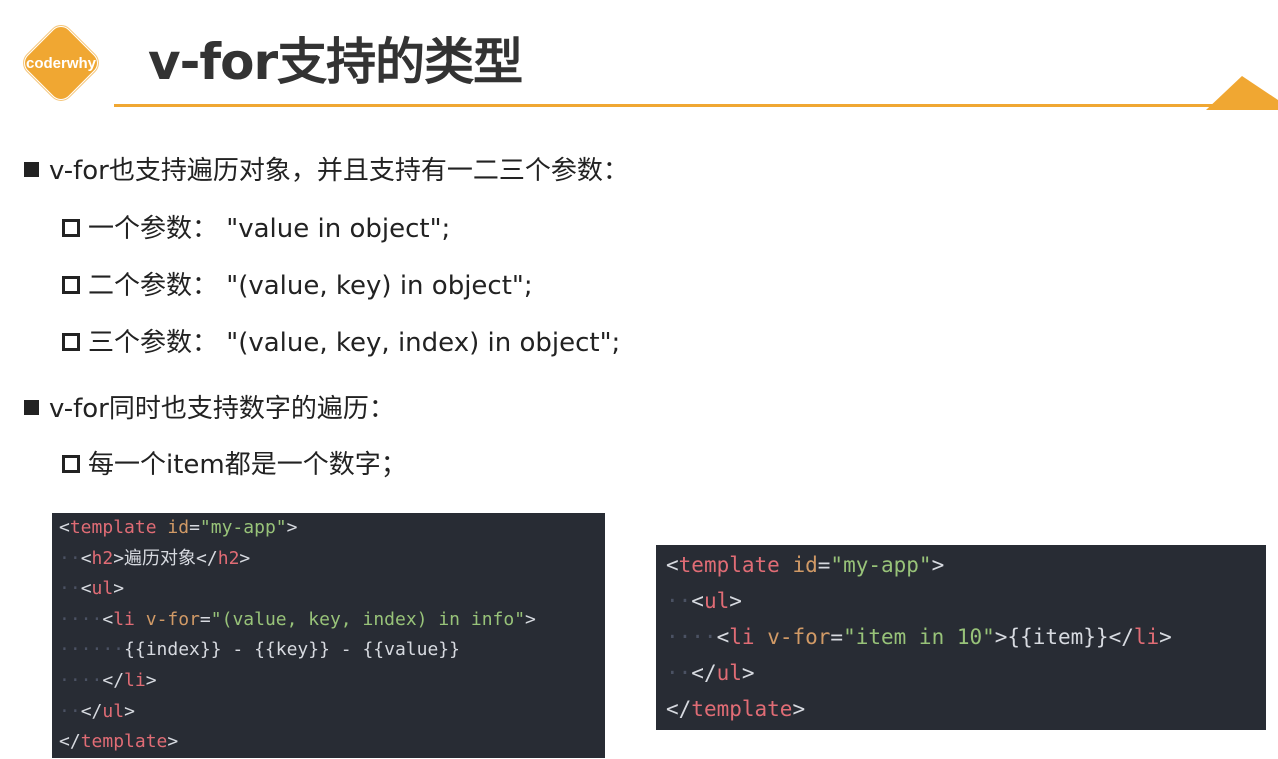  What do you see at coordinates (919, 637) in the screenshot?
I see `code-token: "item in 10"` at bounding box center [919, 637].